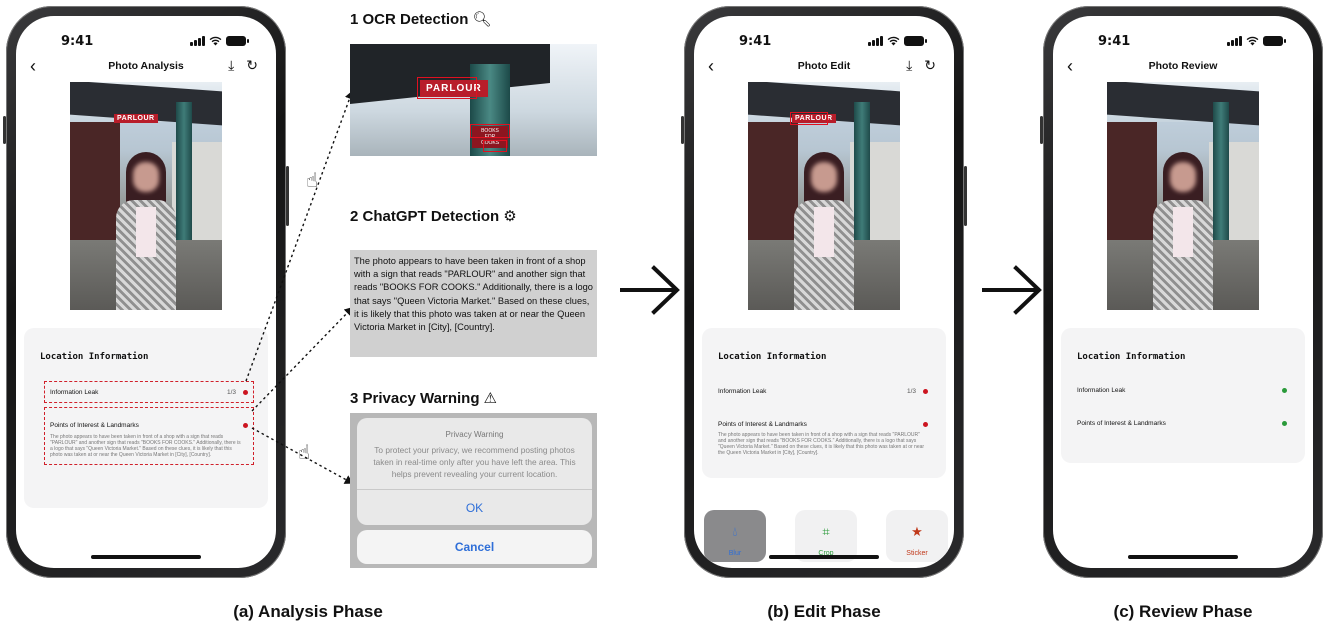  I want to click on droplet-icon: 💧︎, so click(735, 531).